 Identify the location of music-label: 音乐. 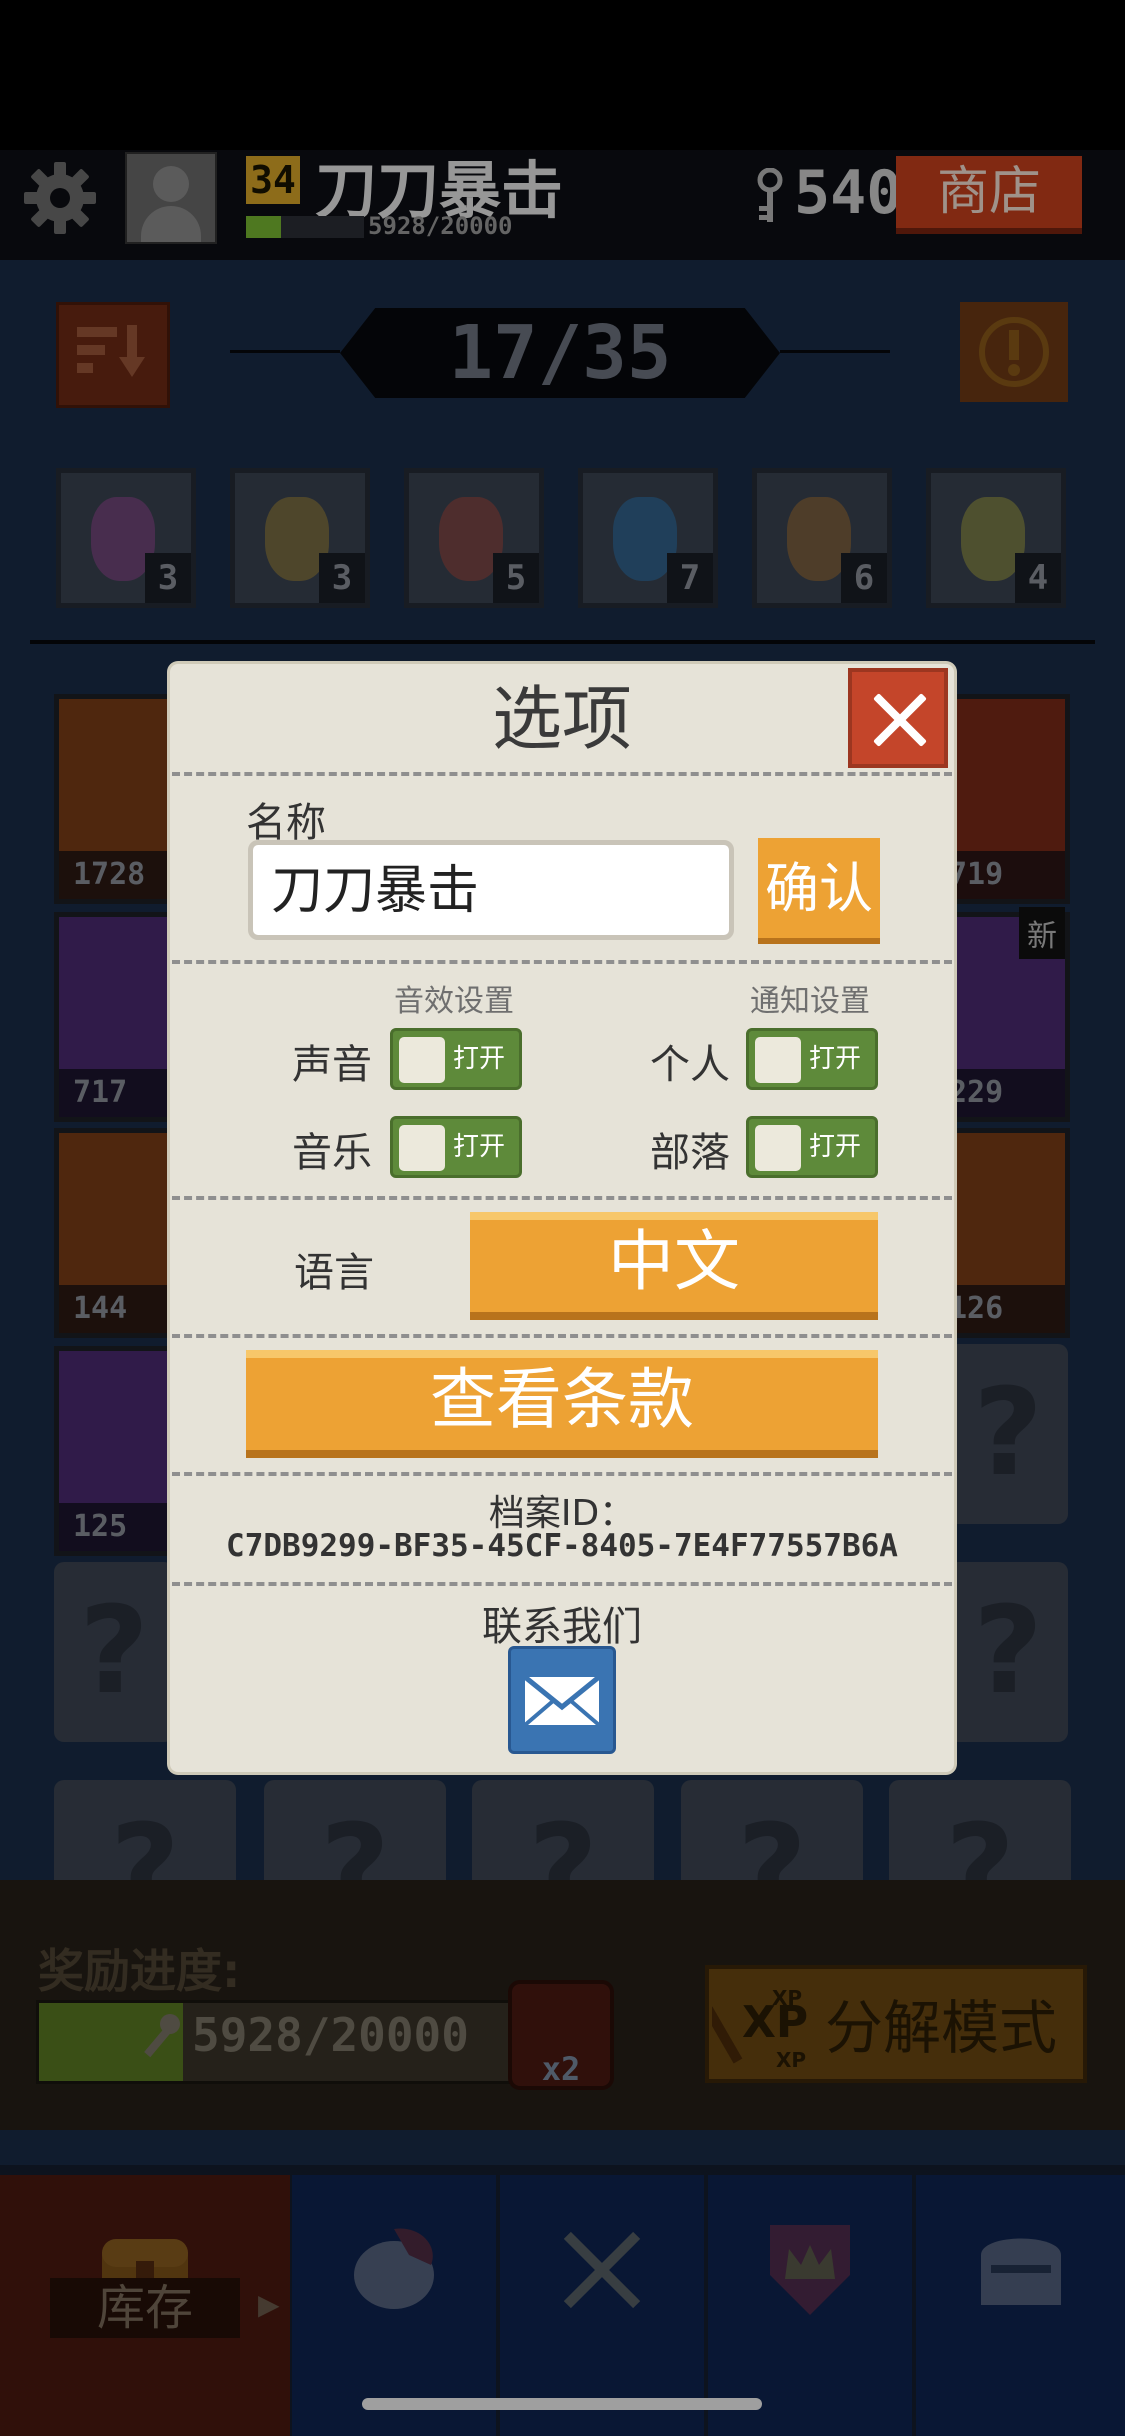
(332, 1153).